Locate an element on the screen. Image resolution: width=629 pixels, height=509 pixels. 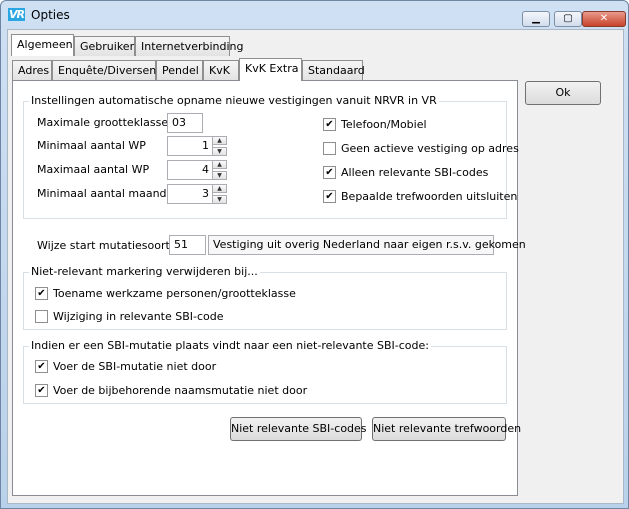
max-wp-label: Maximaal aantal WP is located at coordinates (93, 169).